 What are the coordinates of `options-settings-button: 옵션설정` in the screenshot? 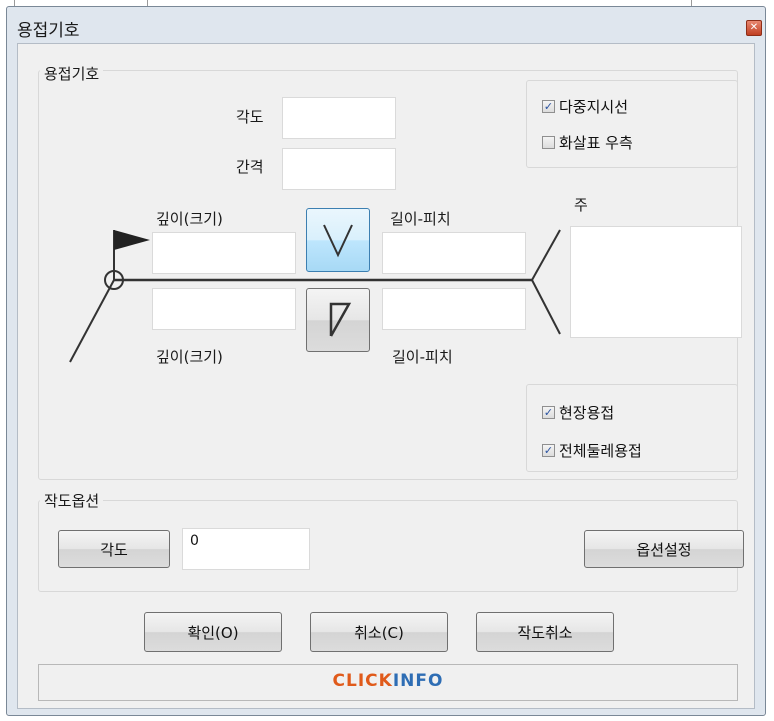 It's located at (664, 549).